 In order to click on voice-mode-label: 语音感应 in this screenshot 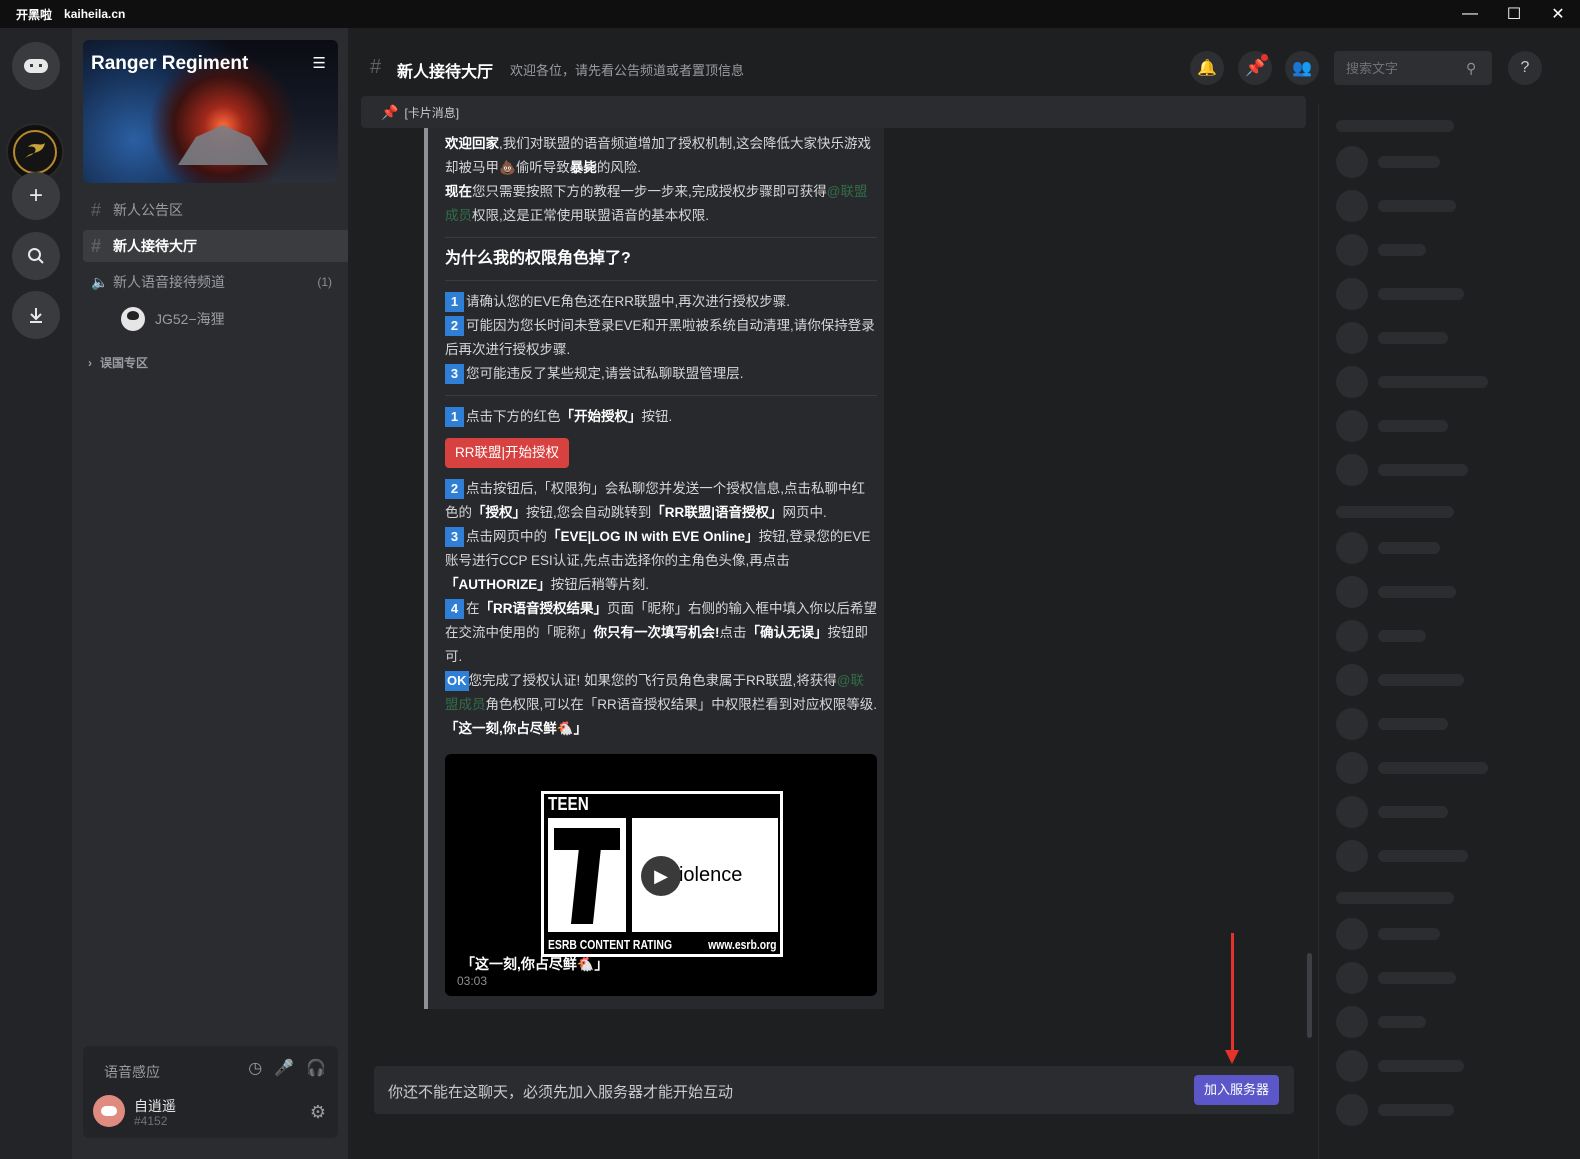, I will do `click(132, 1072)`.